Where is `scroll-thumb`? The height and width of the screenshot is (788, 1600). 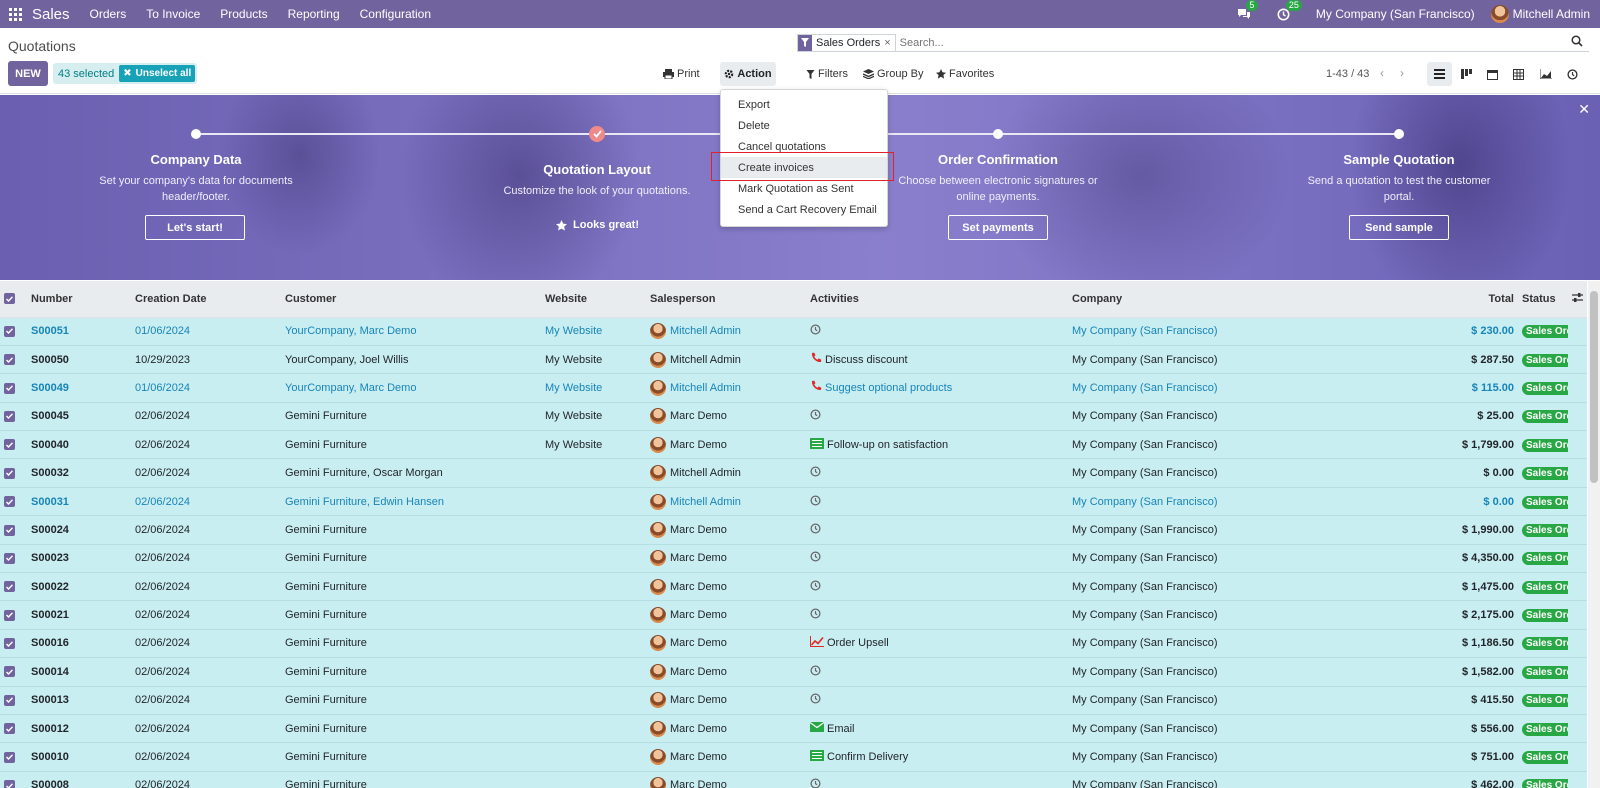 scroll-thumb is located at coordinates (1594, 387).